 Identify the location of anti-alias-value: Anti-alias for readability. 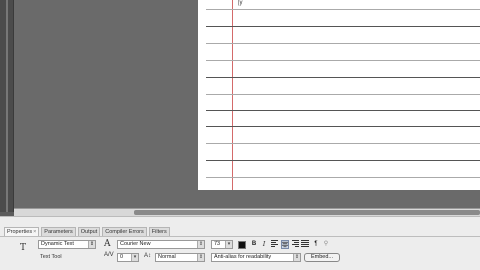
(243, 257).